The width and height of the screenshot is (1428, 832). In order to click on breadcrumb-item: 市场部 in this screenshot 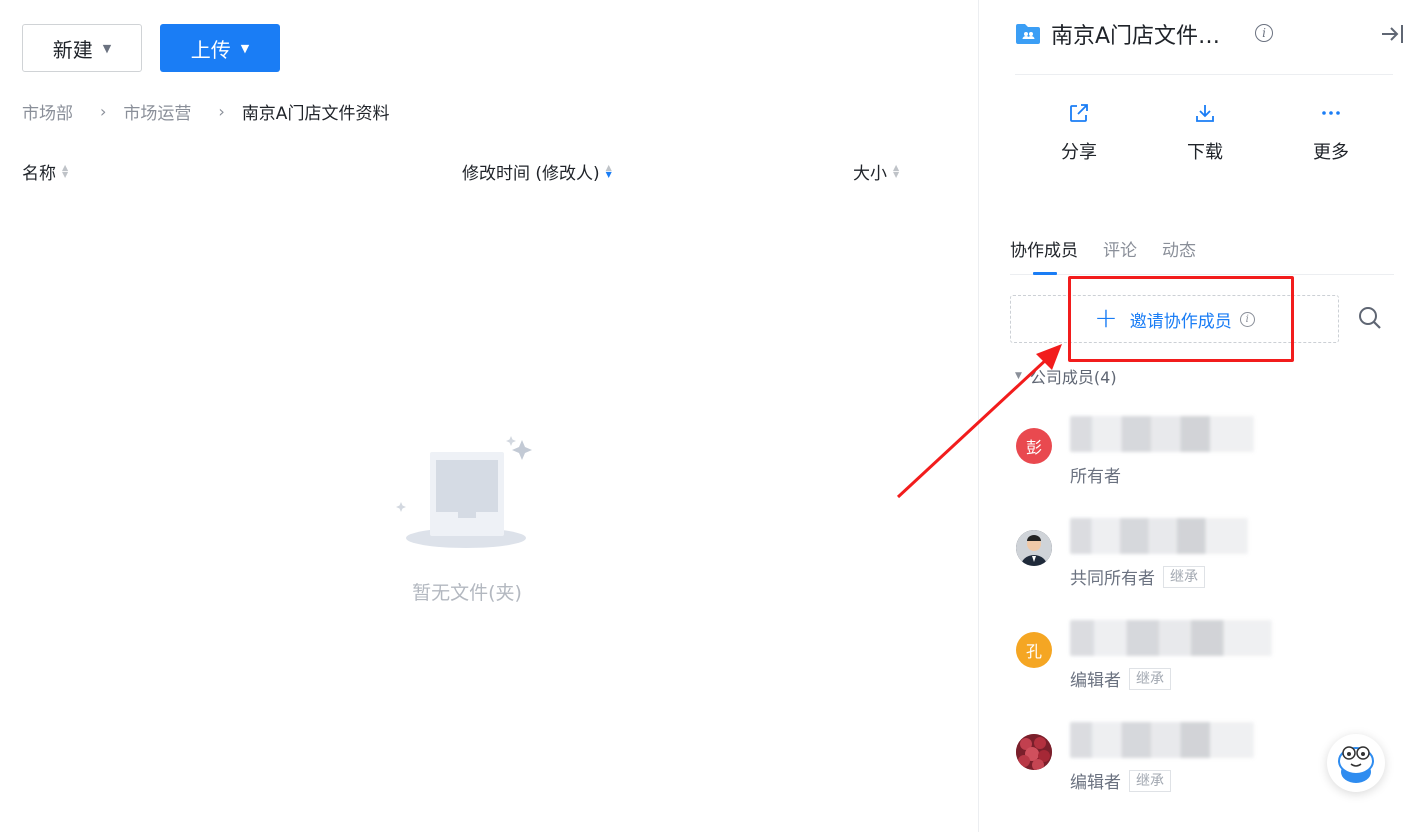, I will do `click(47, 111)`.